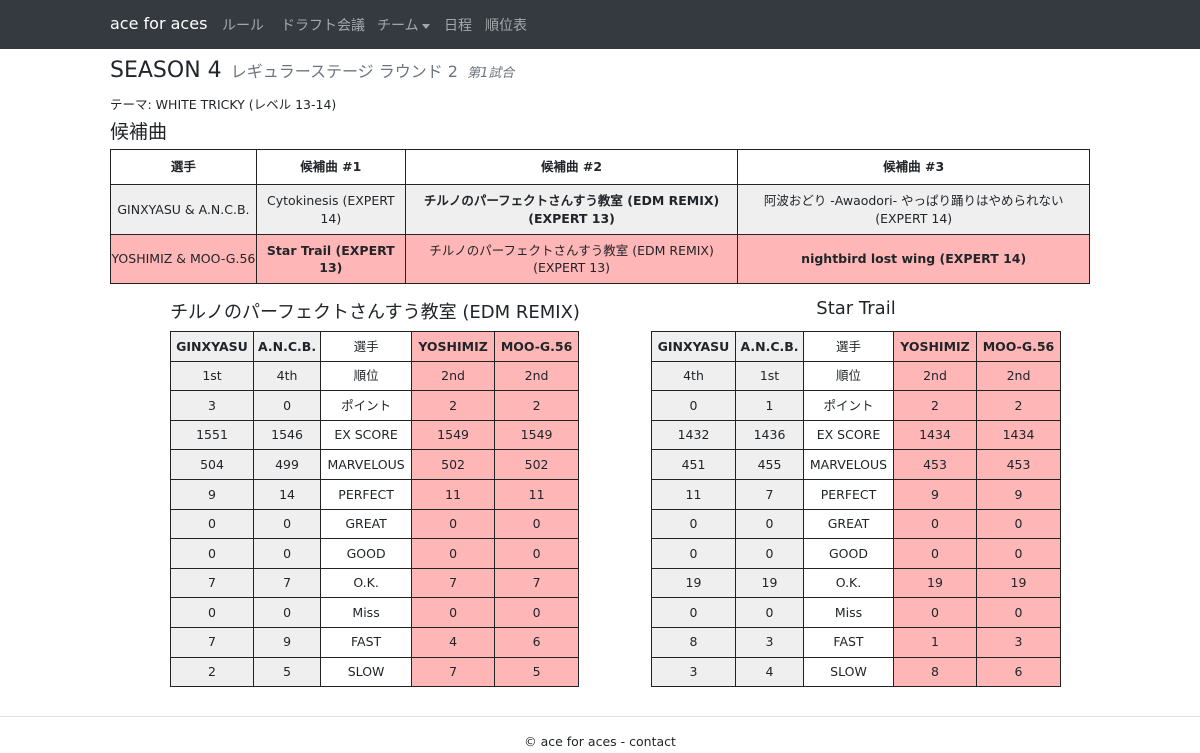  What do you see at coordinates (212, 464) in the screenshot?
I see `stat-value: 504` at bounding box center [212, 464].